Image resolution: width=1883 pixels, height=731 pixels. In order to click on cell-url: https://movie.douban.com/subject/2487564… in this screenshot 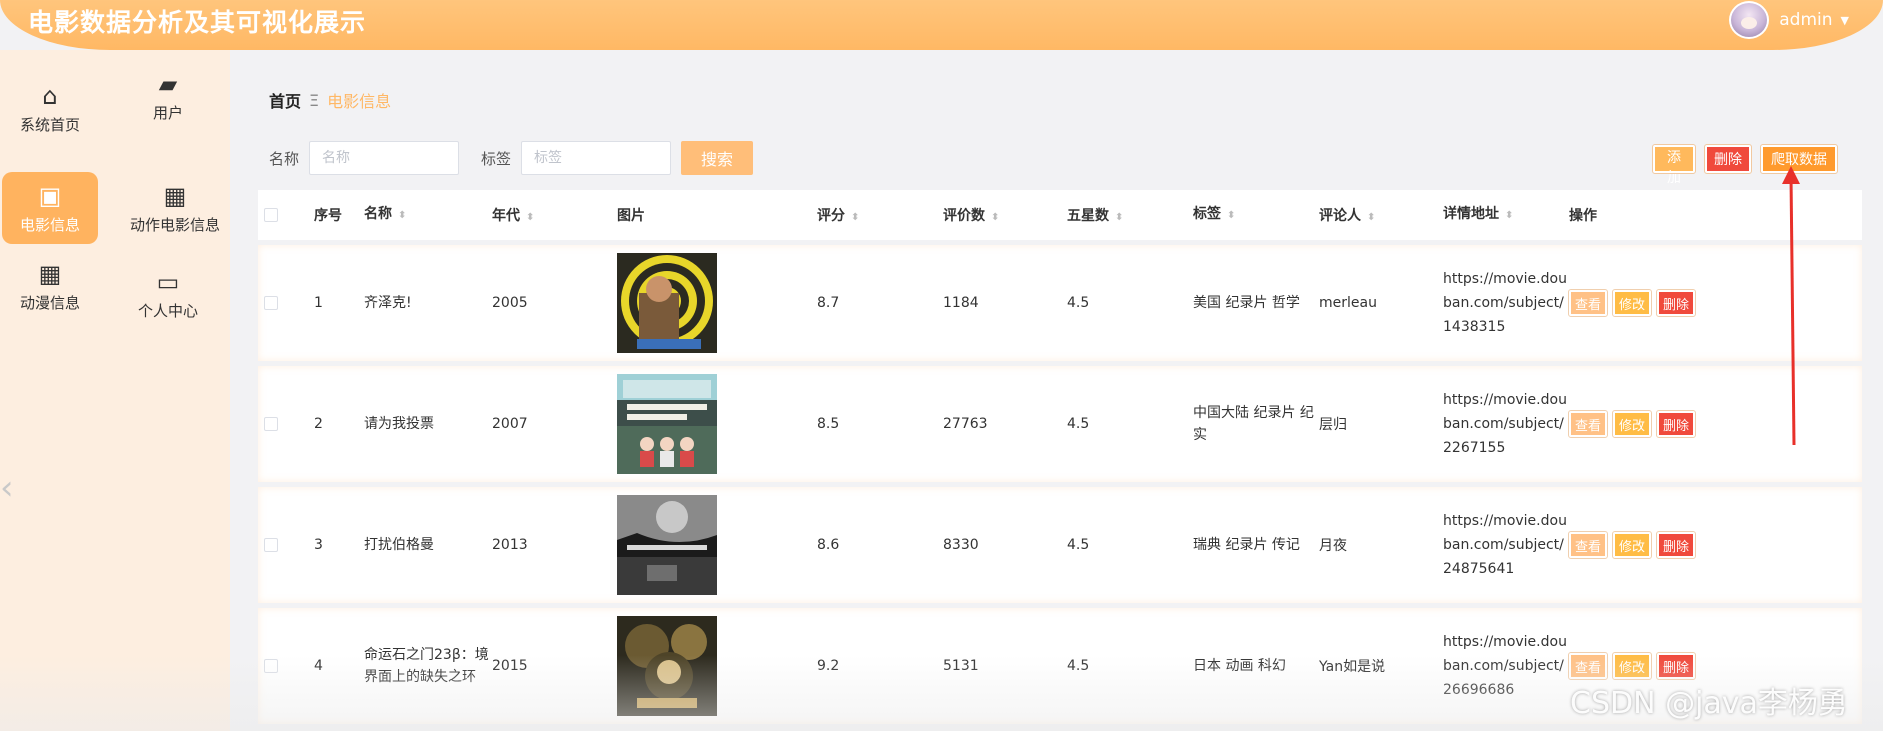, I will do `click(1505, 545)`.